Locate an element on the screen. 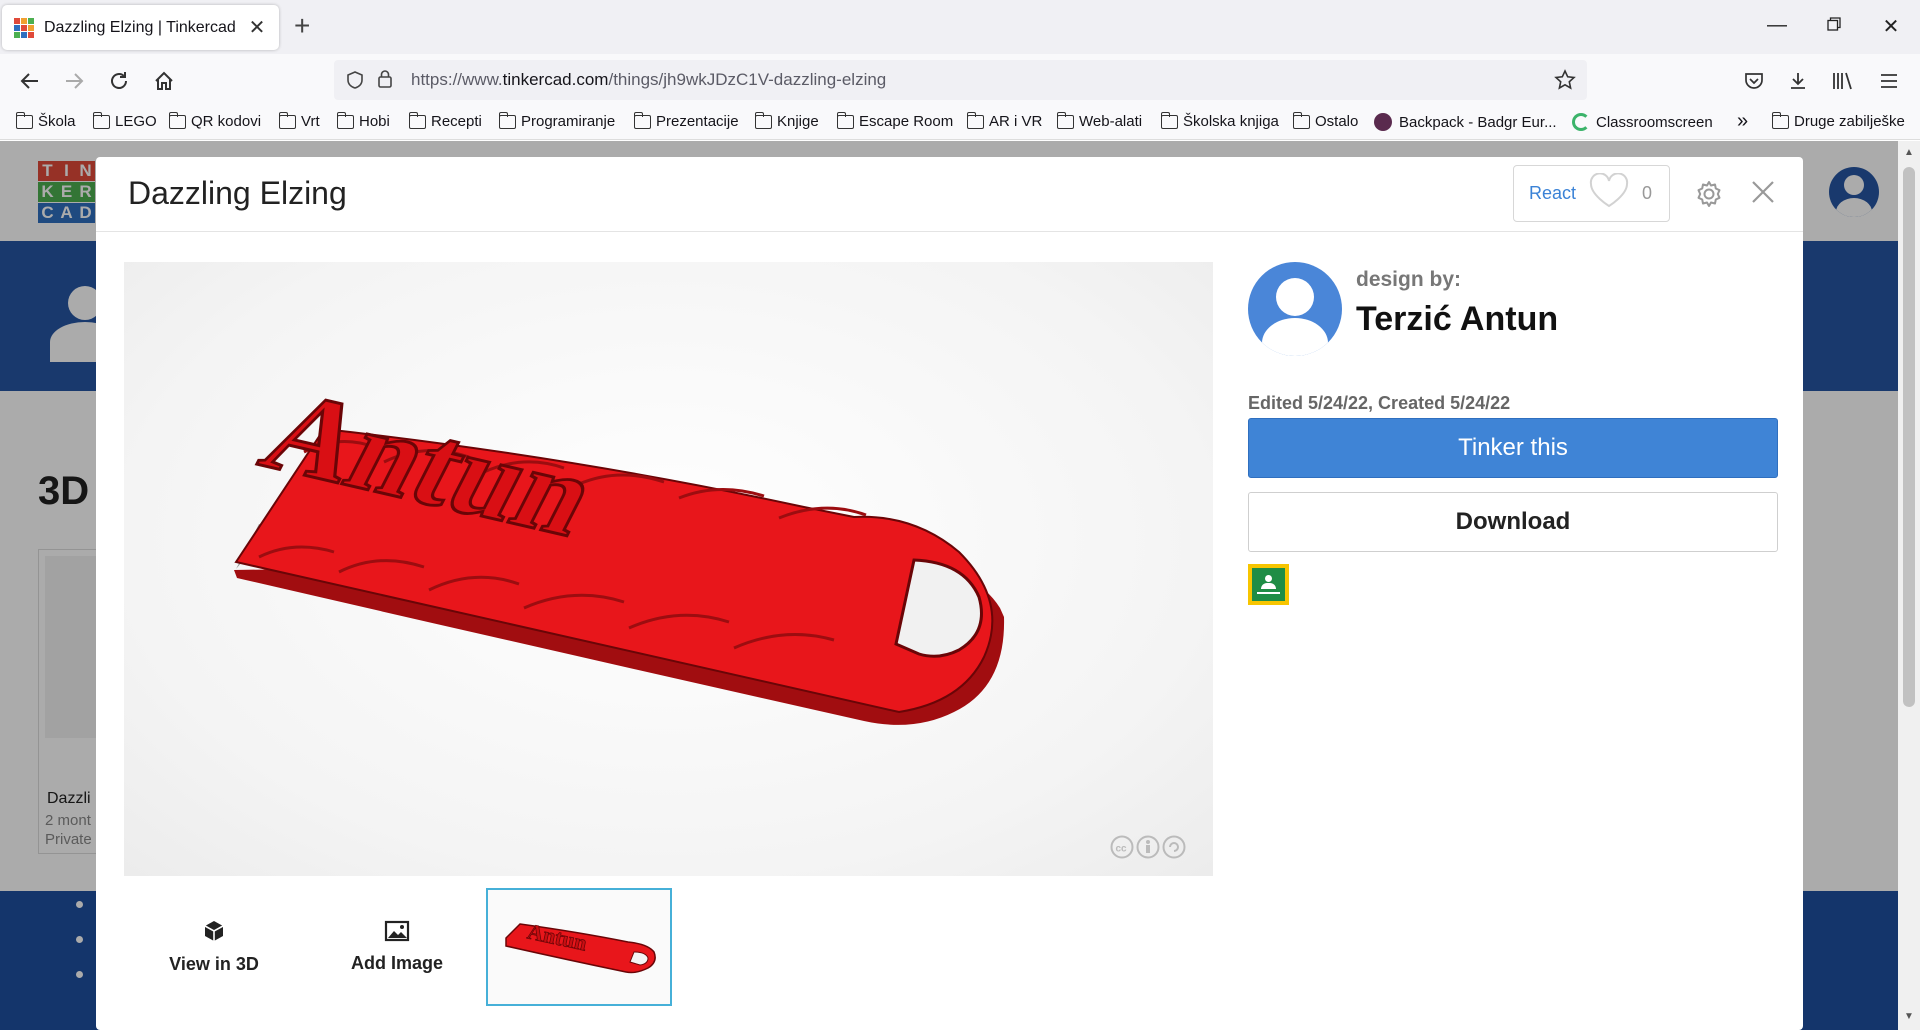  bookmark-folder: Escape Room is located at coordinates (895, 120).